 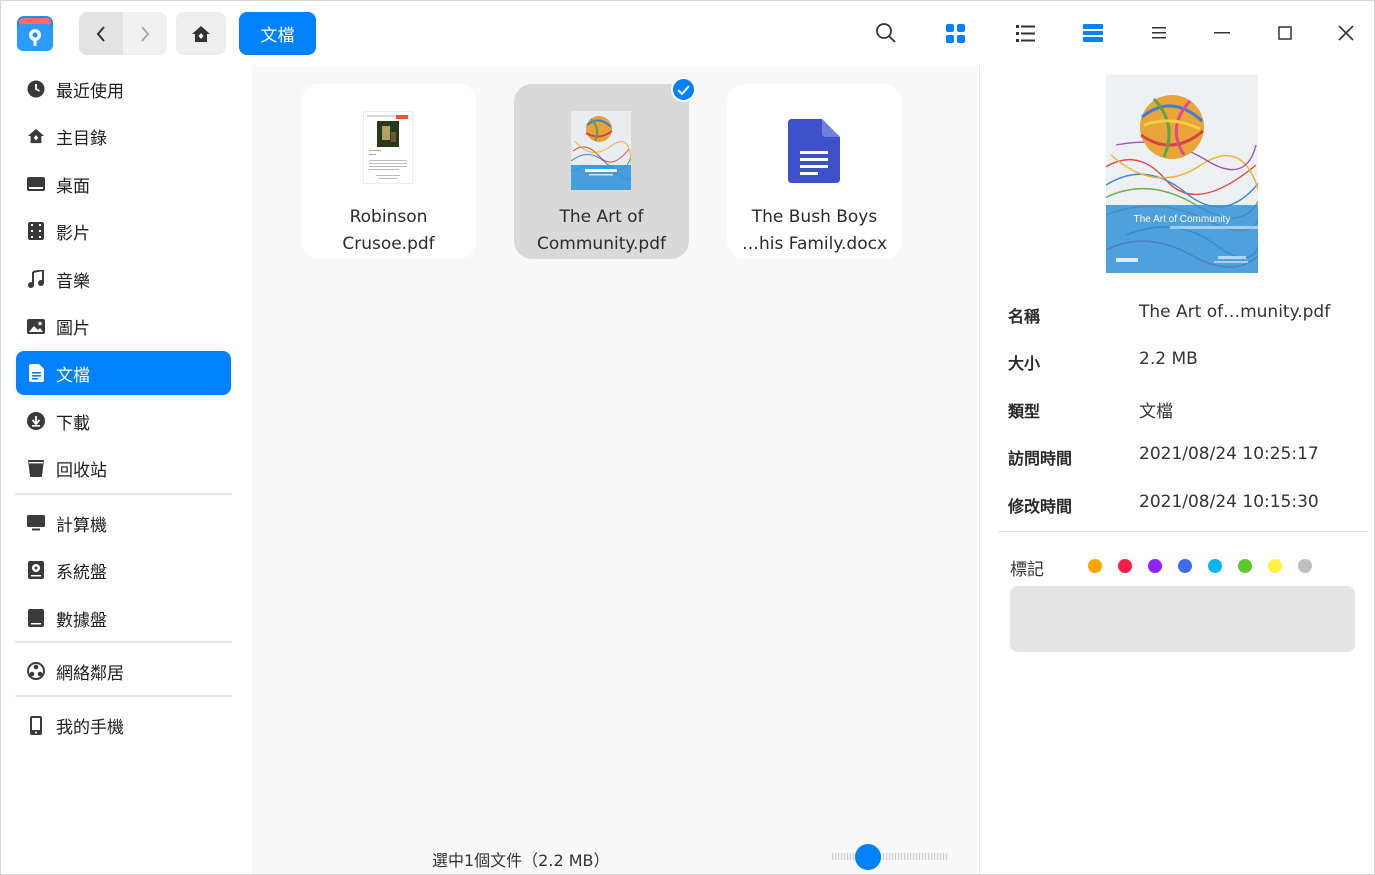 What do you see at coordinates (1168, 359) in the screenshot?
I see `prop-value-size: 2.2 MB` at bounding box center [1168, 359].